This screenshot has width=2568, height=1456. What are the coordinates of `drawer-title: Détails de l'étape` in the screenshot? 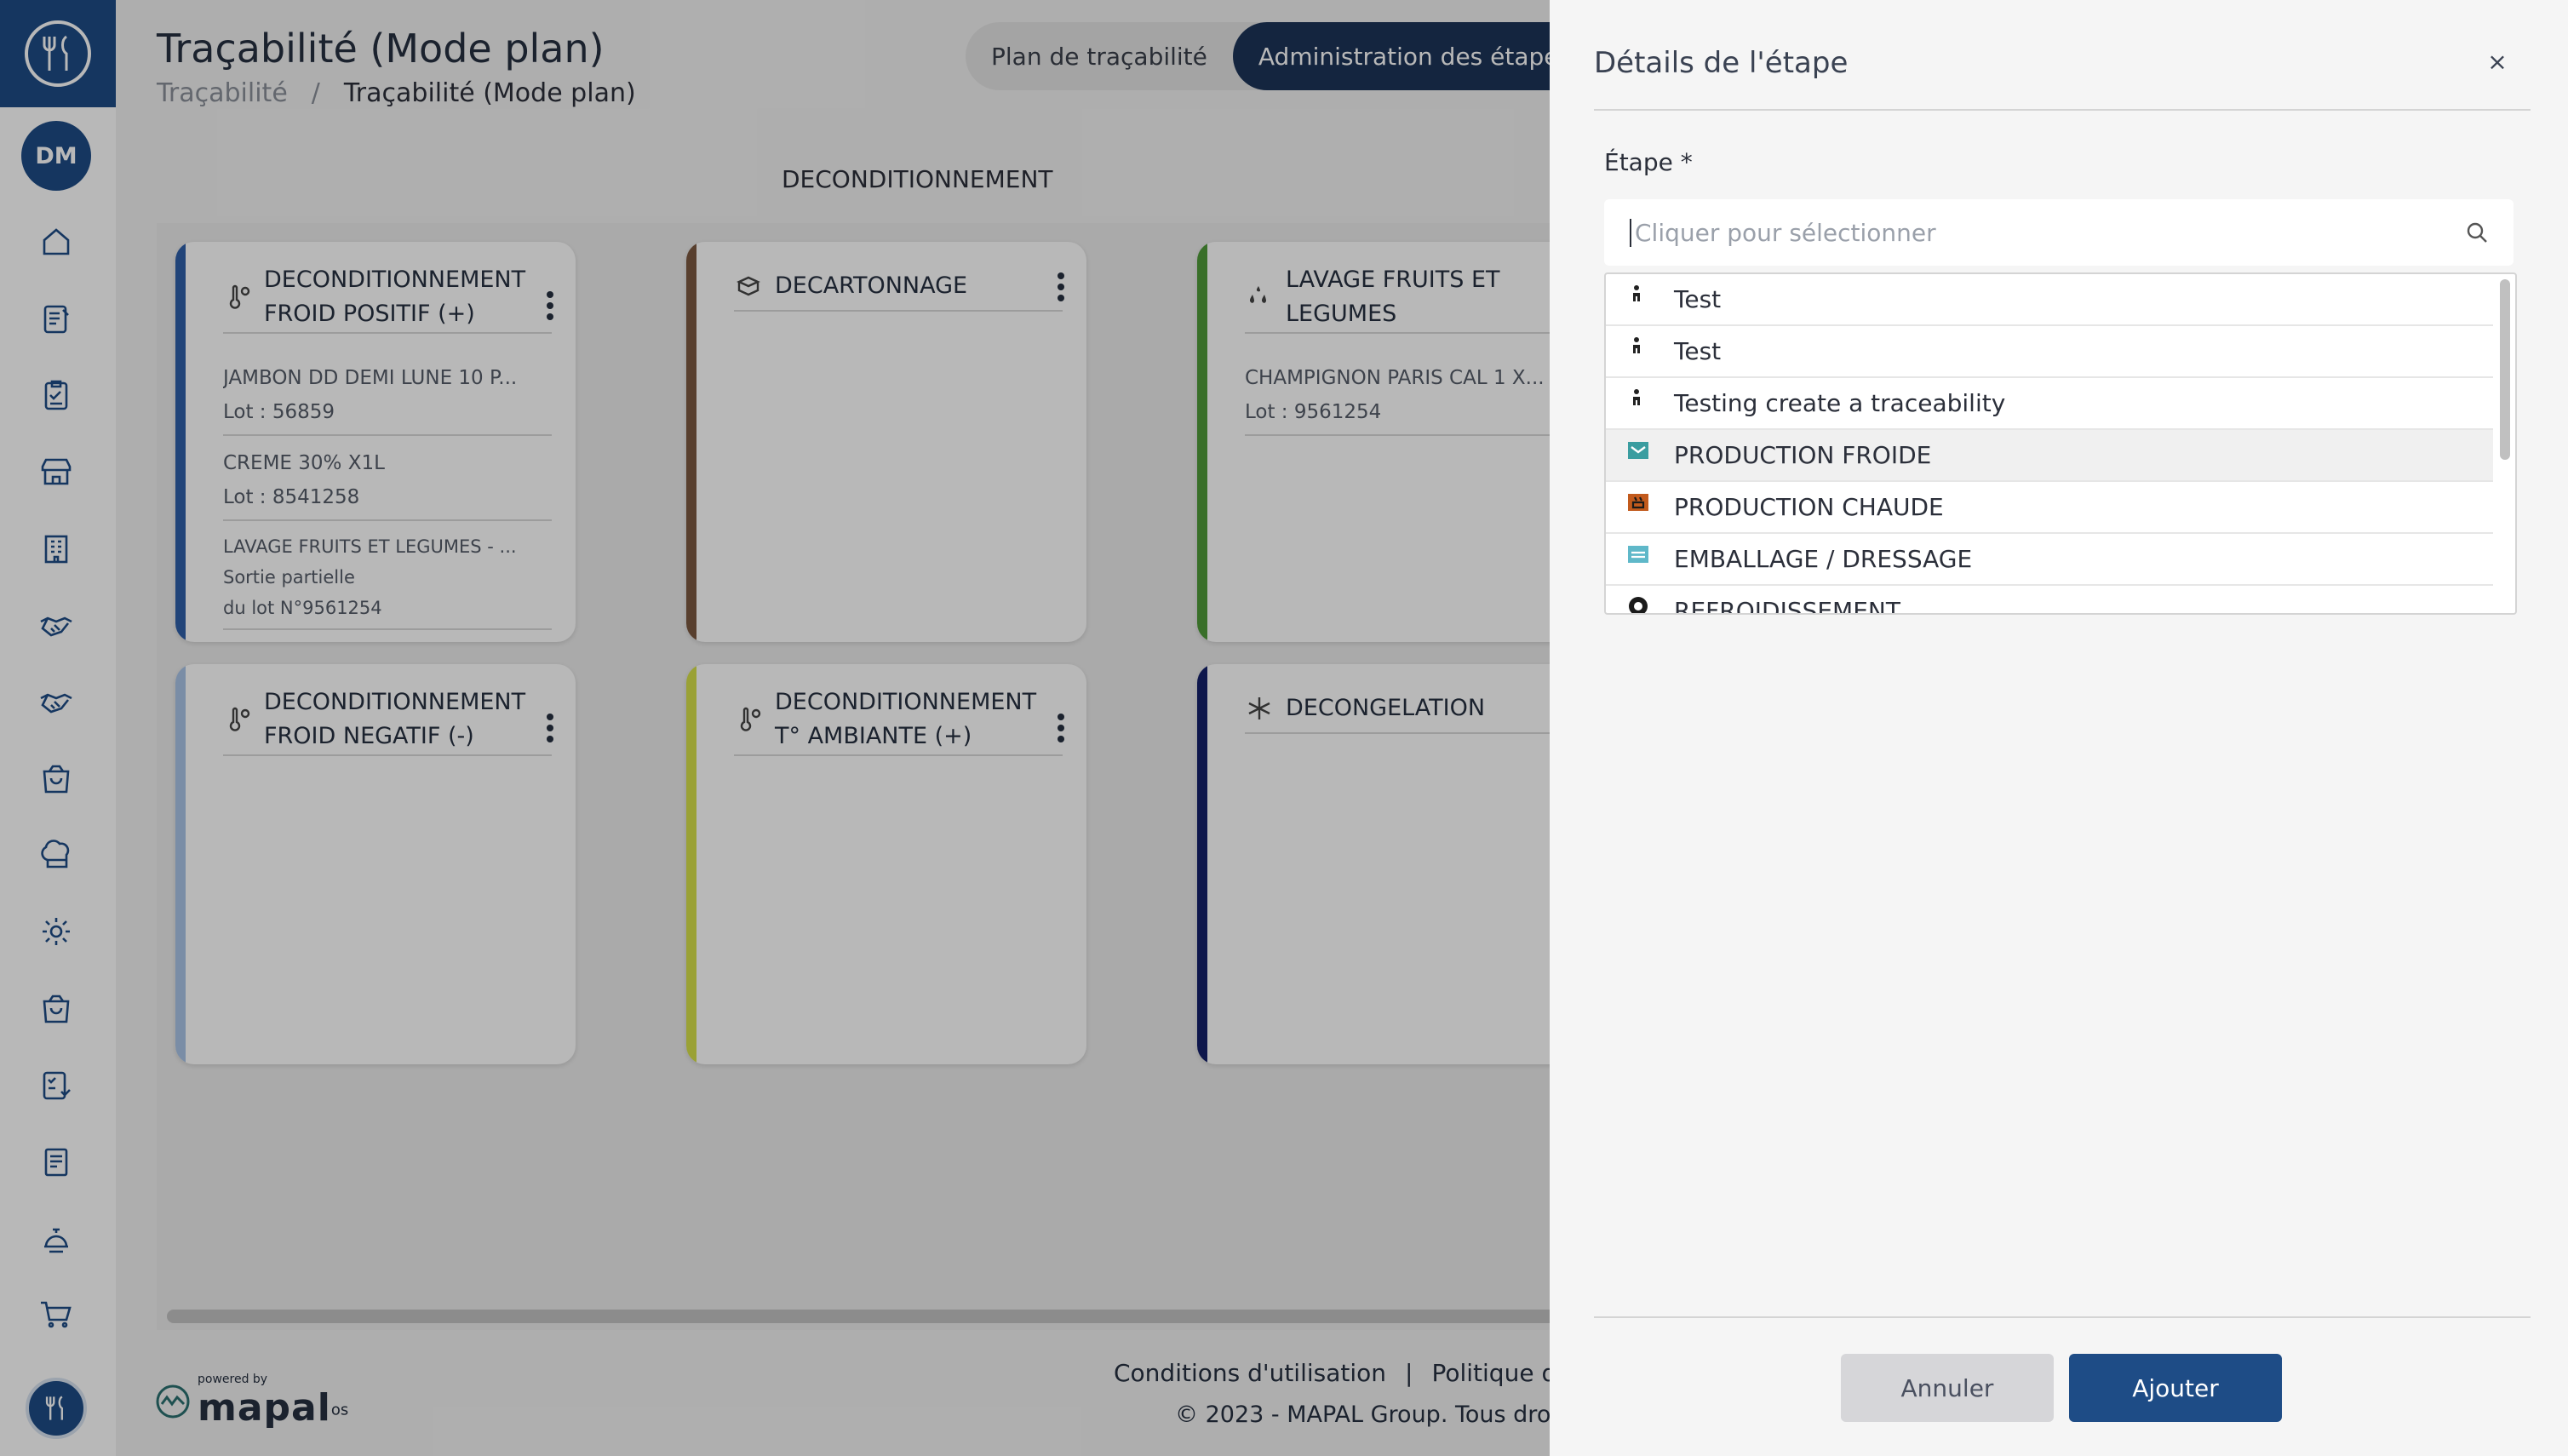 It's located at (1721, 63).